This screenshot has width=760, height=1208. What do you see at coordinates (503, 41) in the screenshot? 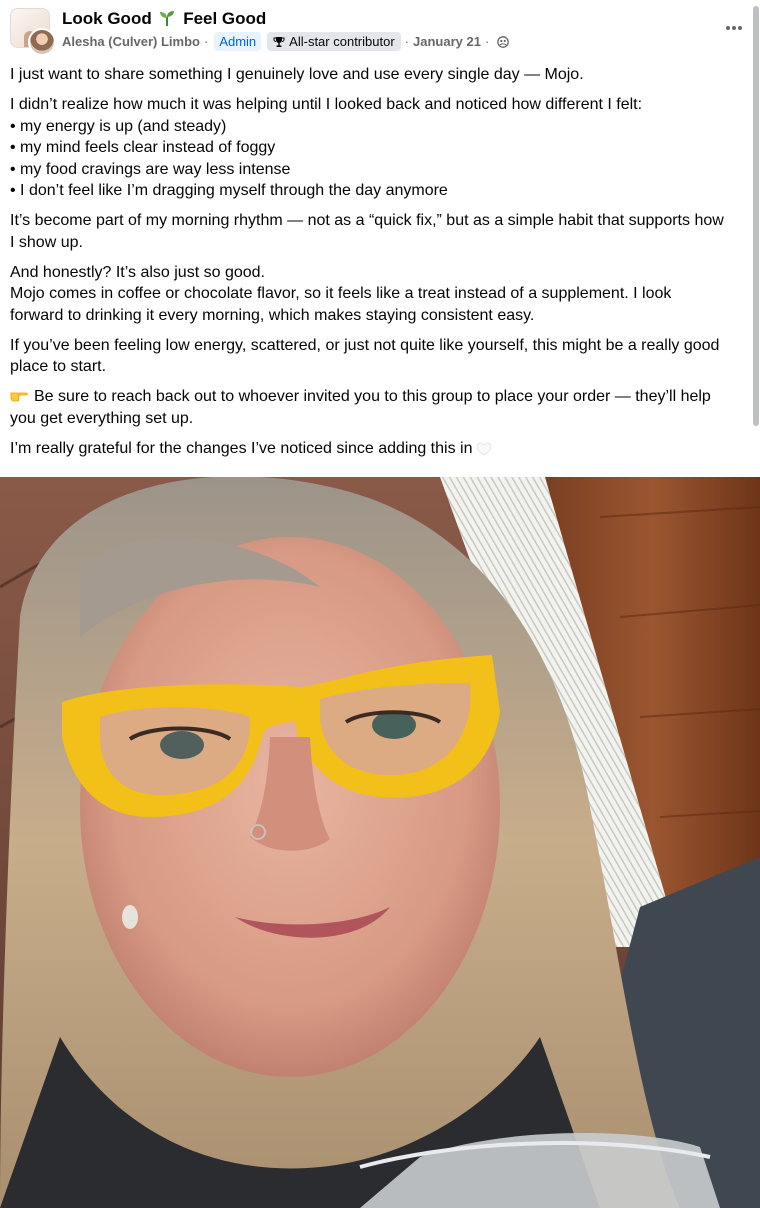
I see `group-privacy-icon` at bounding box center [503, 41].